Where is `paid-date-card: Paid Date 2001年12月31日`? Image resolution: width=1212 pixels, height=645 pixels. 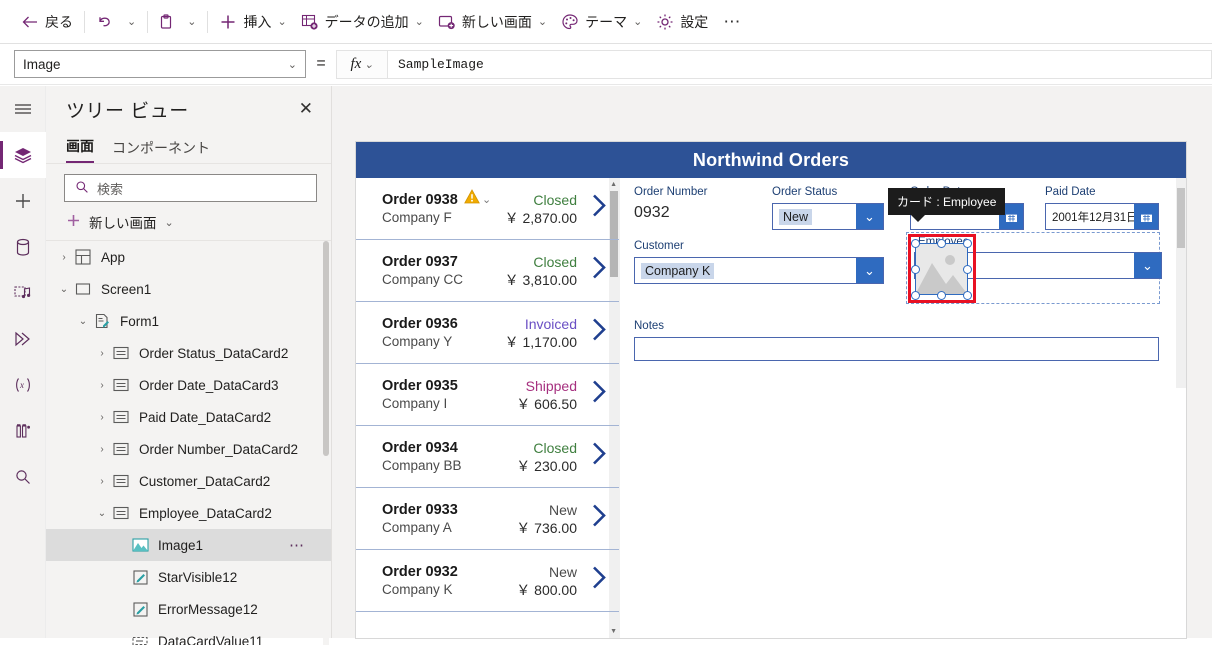
paid-date-card: Paid Date 2001年12月31日 is located at coordinates (1102, 208).